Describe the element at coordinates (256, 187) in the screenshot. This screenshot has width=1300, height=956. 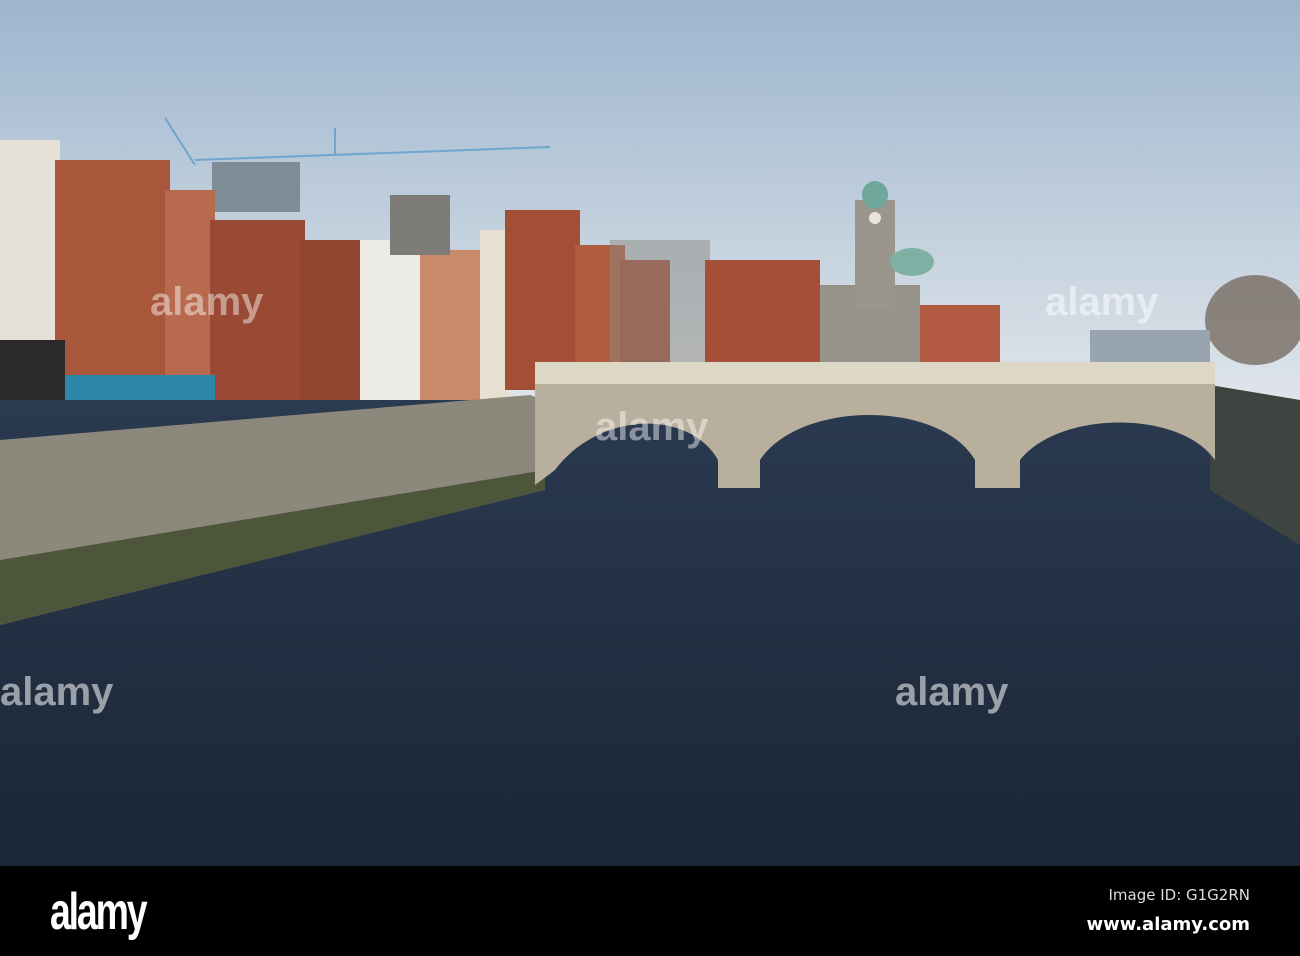
I see `building-background` at that location.